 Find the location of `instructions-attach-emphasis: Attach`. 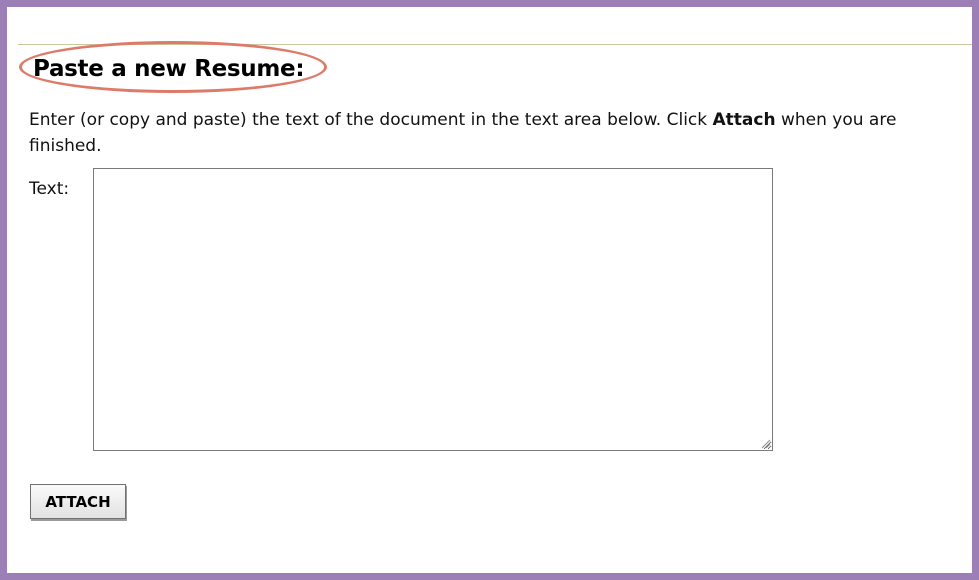

instructions-attach-emphasis: Attach is located at coordinates (744, 120).